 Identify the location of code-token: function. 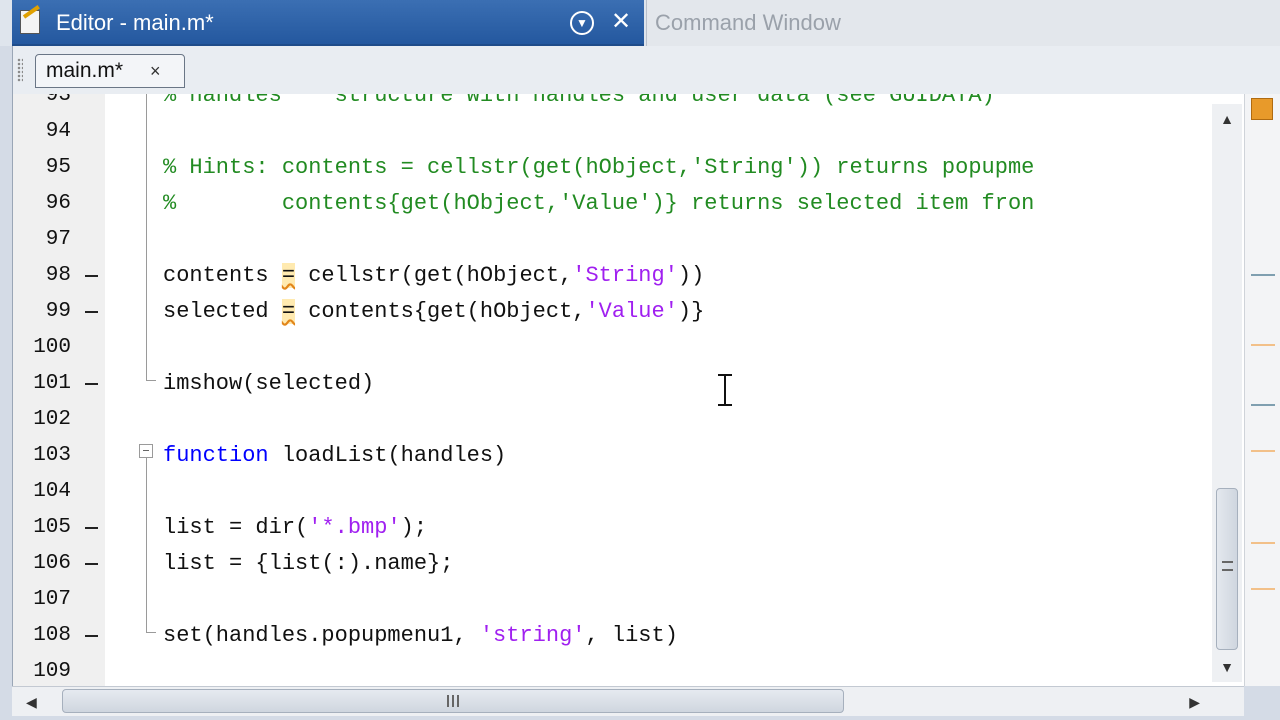
(216, 455).